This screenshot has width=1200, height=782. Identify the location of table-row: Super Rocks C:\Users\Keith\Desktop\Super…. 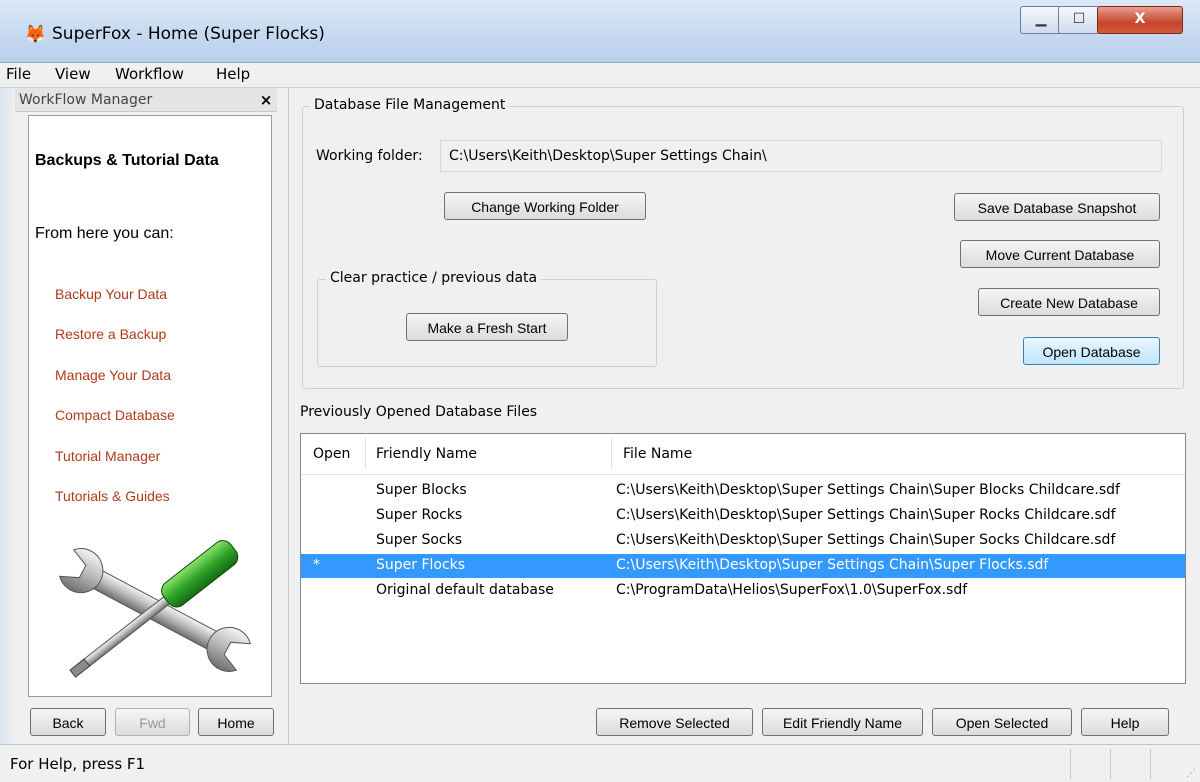
(743, 516).